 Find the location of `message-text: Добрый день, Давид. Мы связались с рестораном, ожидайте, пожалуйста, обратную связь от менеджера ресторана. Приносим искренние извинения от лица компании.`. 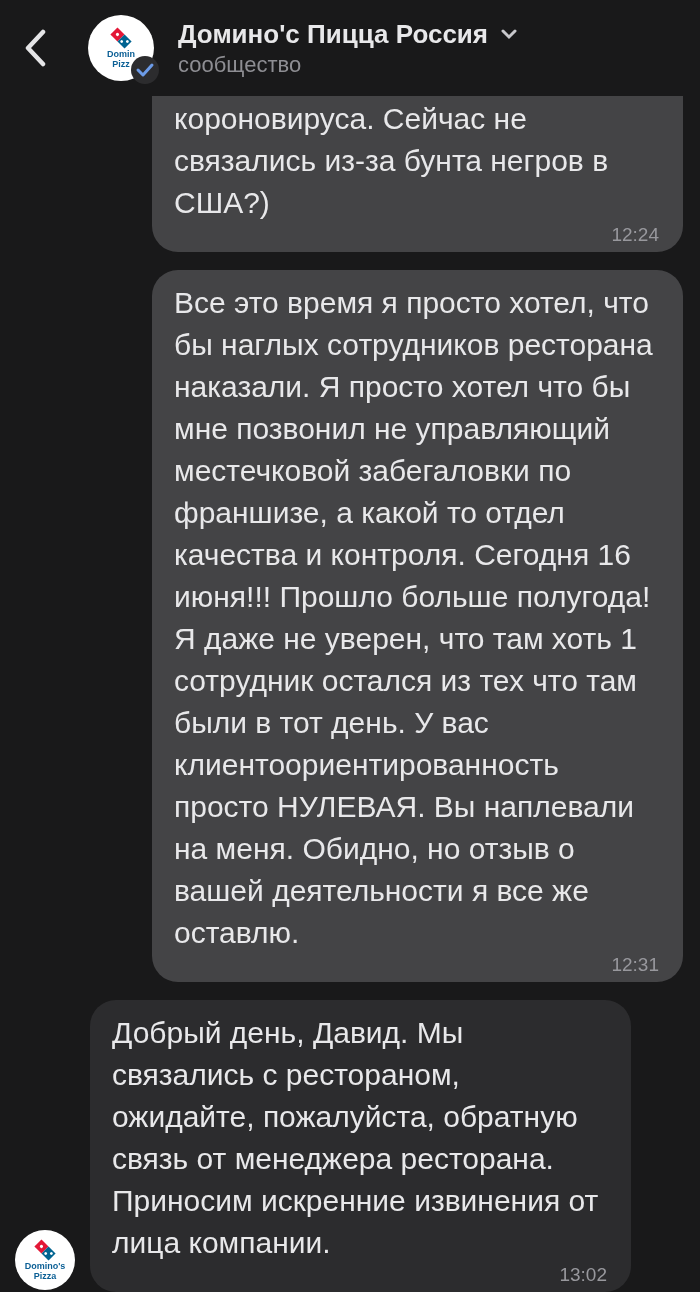

message-text: Добрый день, Давид. Мы связались с рестораном, ожидайте, пожалуйста, обратную связь от менеджера ресторана. Приносим искренние извинения от лица компании. is located at coordinates (356, 1138).